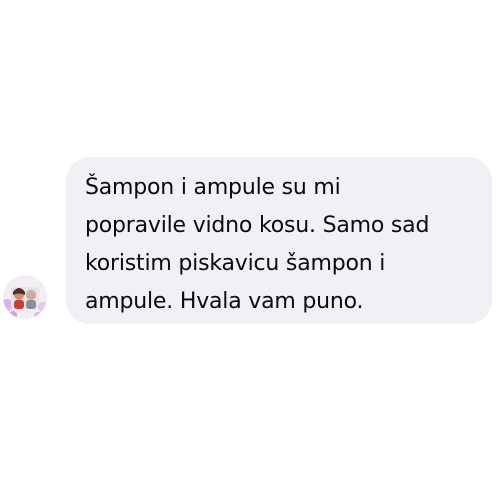 The width and height of the screenshot is (500, 500). I want to click on sender-avatar, so click(25, 297).